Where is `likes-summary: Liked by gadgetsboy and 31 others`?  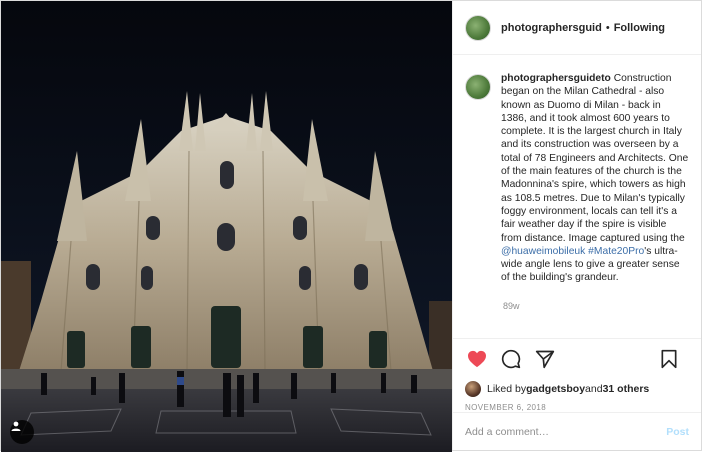
likes-summary: Liked by gadgetsboy and 31 others is located at coordinates (577, 389).